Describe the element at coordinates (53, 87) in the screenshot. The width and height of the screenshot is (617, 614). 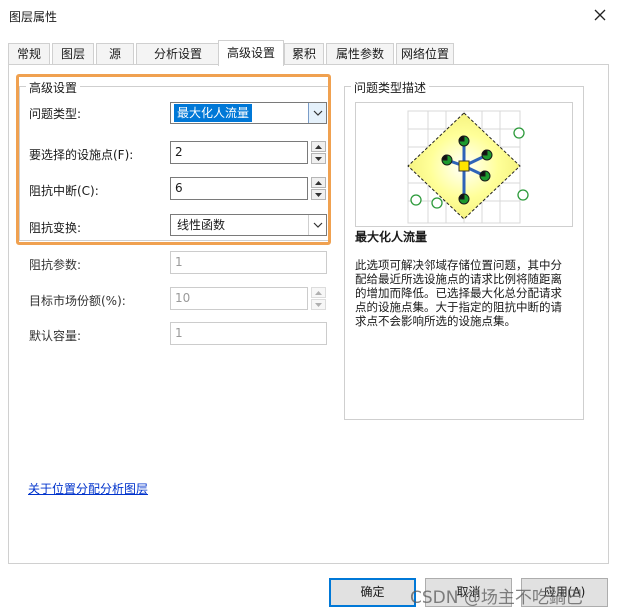
I see `advanced-settings-legend: 高级设置` at that location.